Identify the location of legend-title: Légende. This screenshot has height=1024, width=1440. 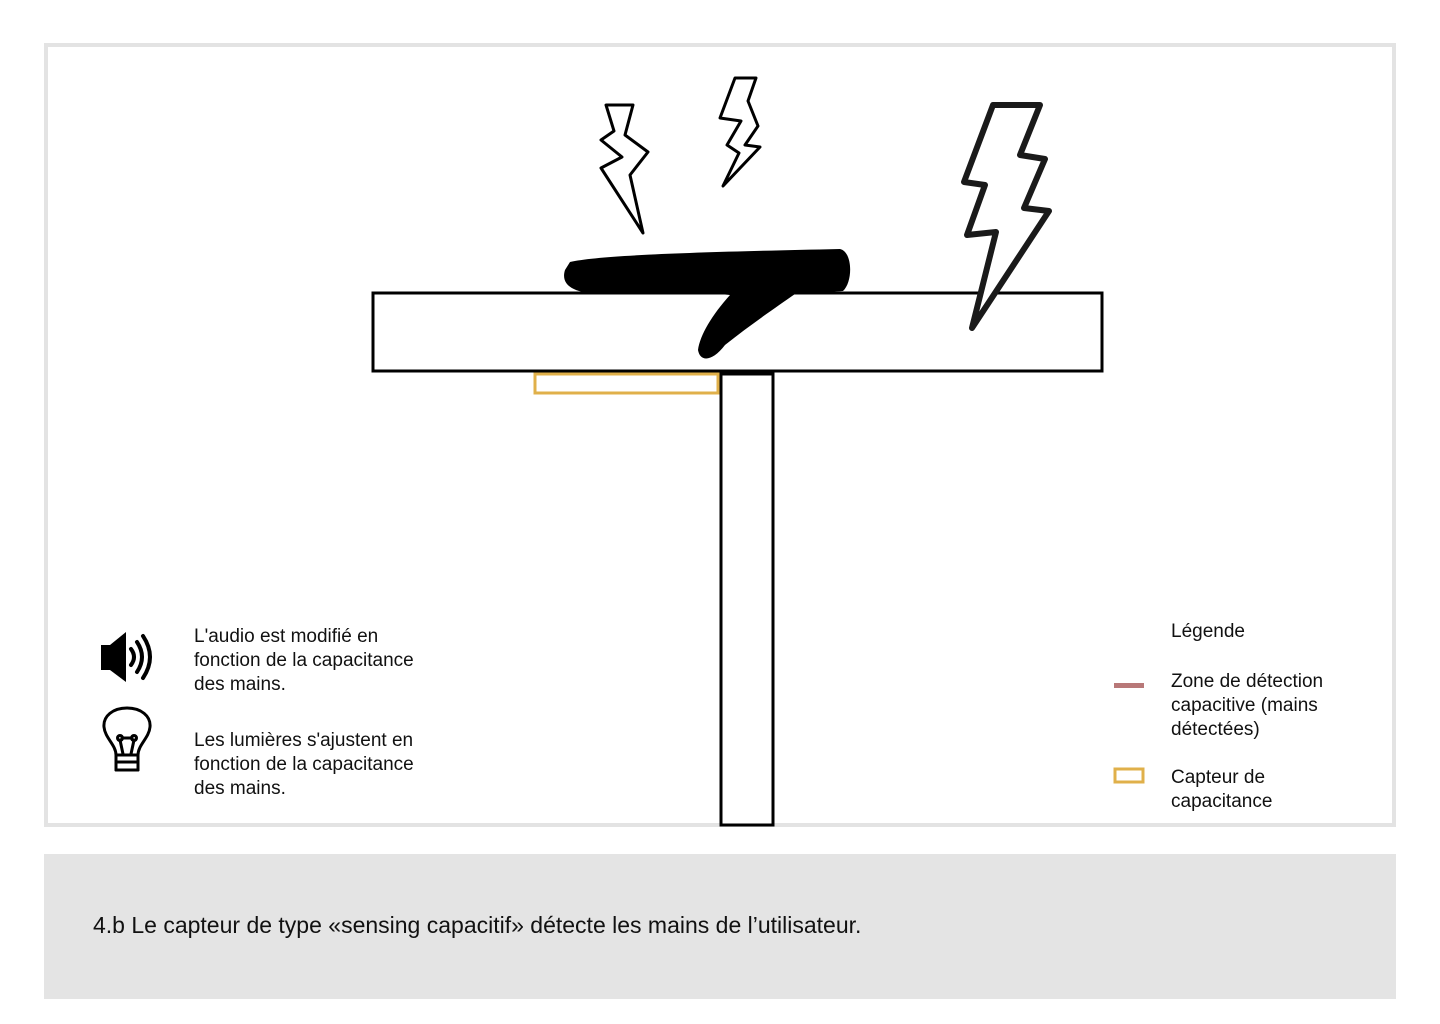
(1208, 631).